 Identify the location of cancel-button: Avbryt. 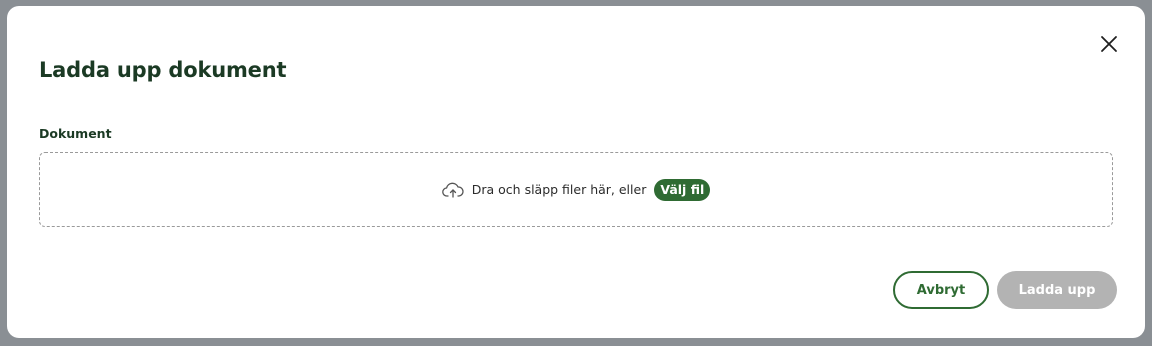
(941, 290).